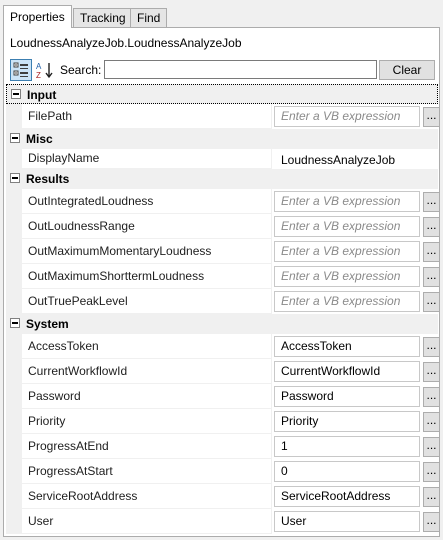 The height and width of the screenshot is (540, 443). Describe the element at coordinates (45, 70) in the screenshot. I see `sort-alphabetical-icon: A Z` at that location.